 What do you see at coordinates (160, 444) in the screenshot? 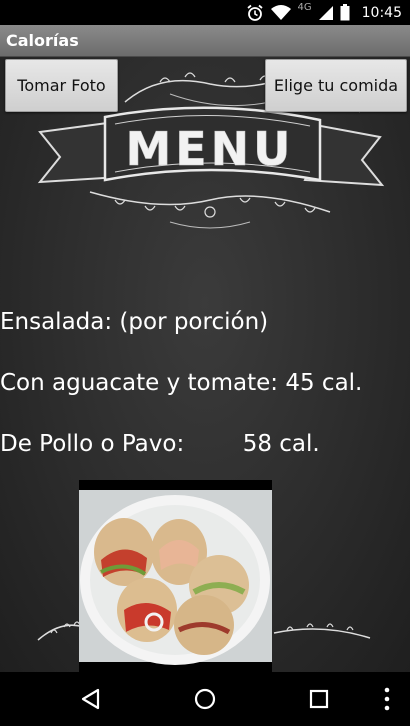
I see `chicken-turkey-calories: De Pollo o Pavo: 58 cal.` at bounding box center [160, 444].